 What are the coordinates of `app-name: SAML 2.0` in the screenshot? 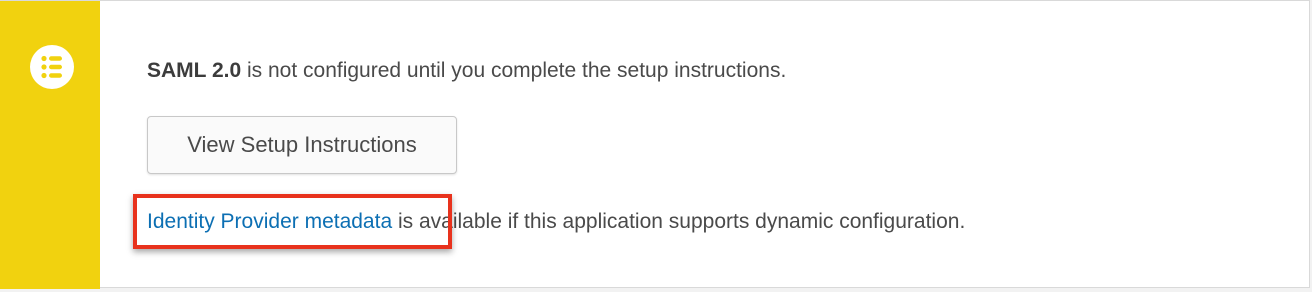 It's located at (194, 70).